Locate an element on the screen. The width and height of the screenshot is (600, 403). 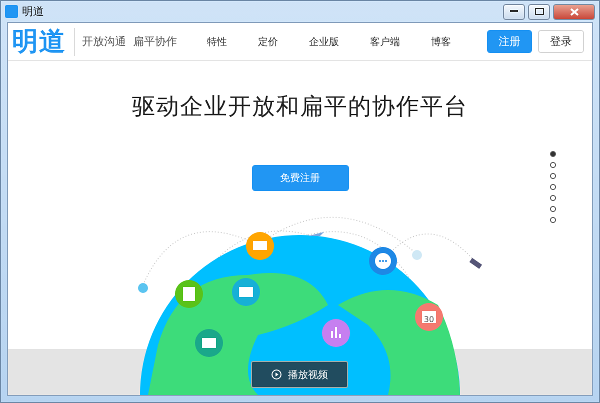
app-icon is located at coordinates (11, 11).